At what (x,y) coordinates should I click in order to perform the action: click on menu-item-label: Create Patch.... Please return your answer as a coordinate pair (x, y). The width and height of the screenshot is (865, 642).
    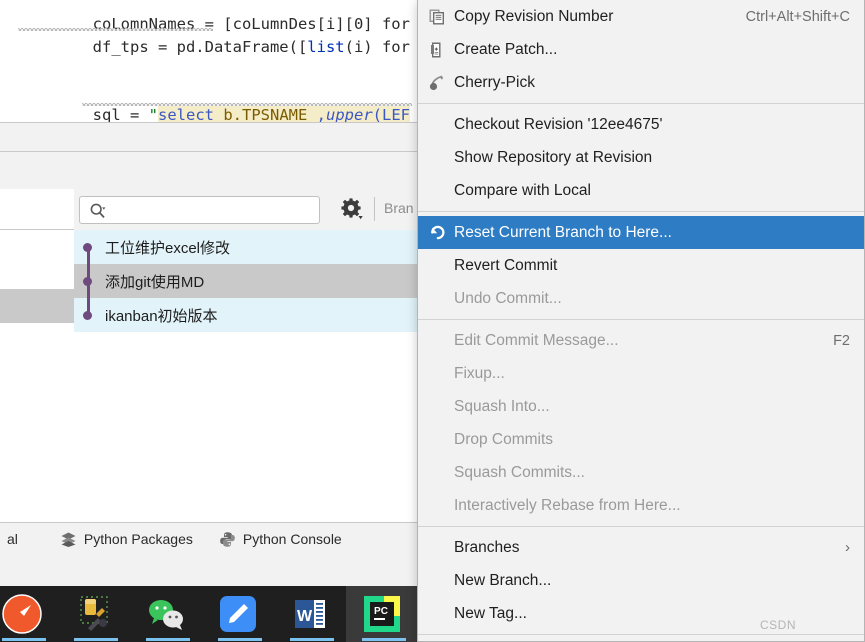
    Looking at the image, I should click on (506, 49).